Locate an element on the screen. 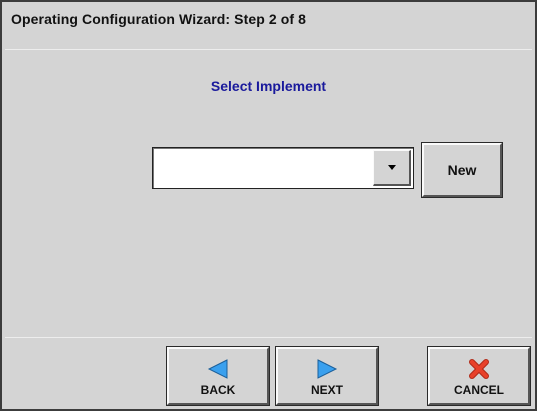  next-button-label: NEXT is located at coordinates (326, 390).